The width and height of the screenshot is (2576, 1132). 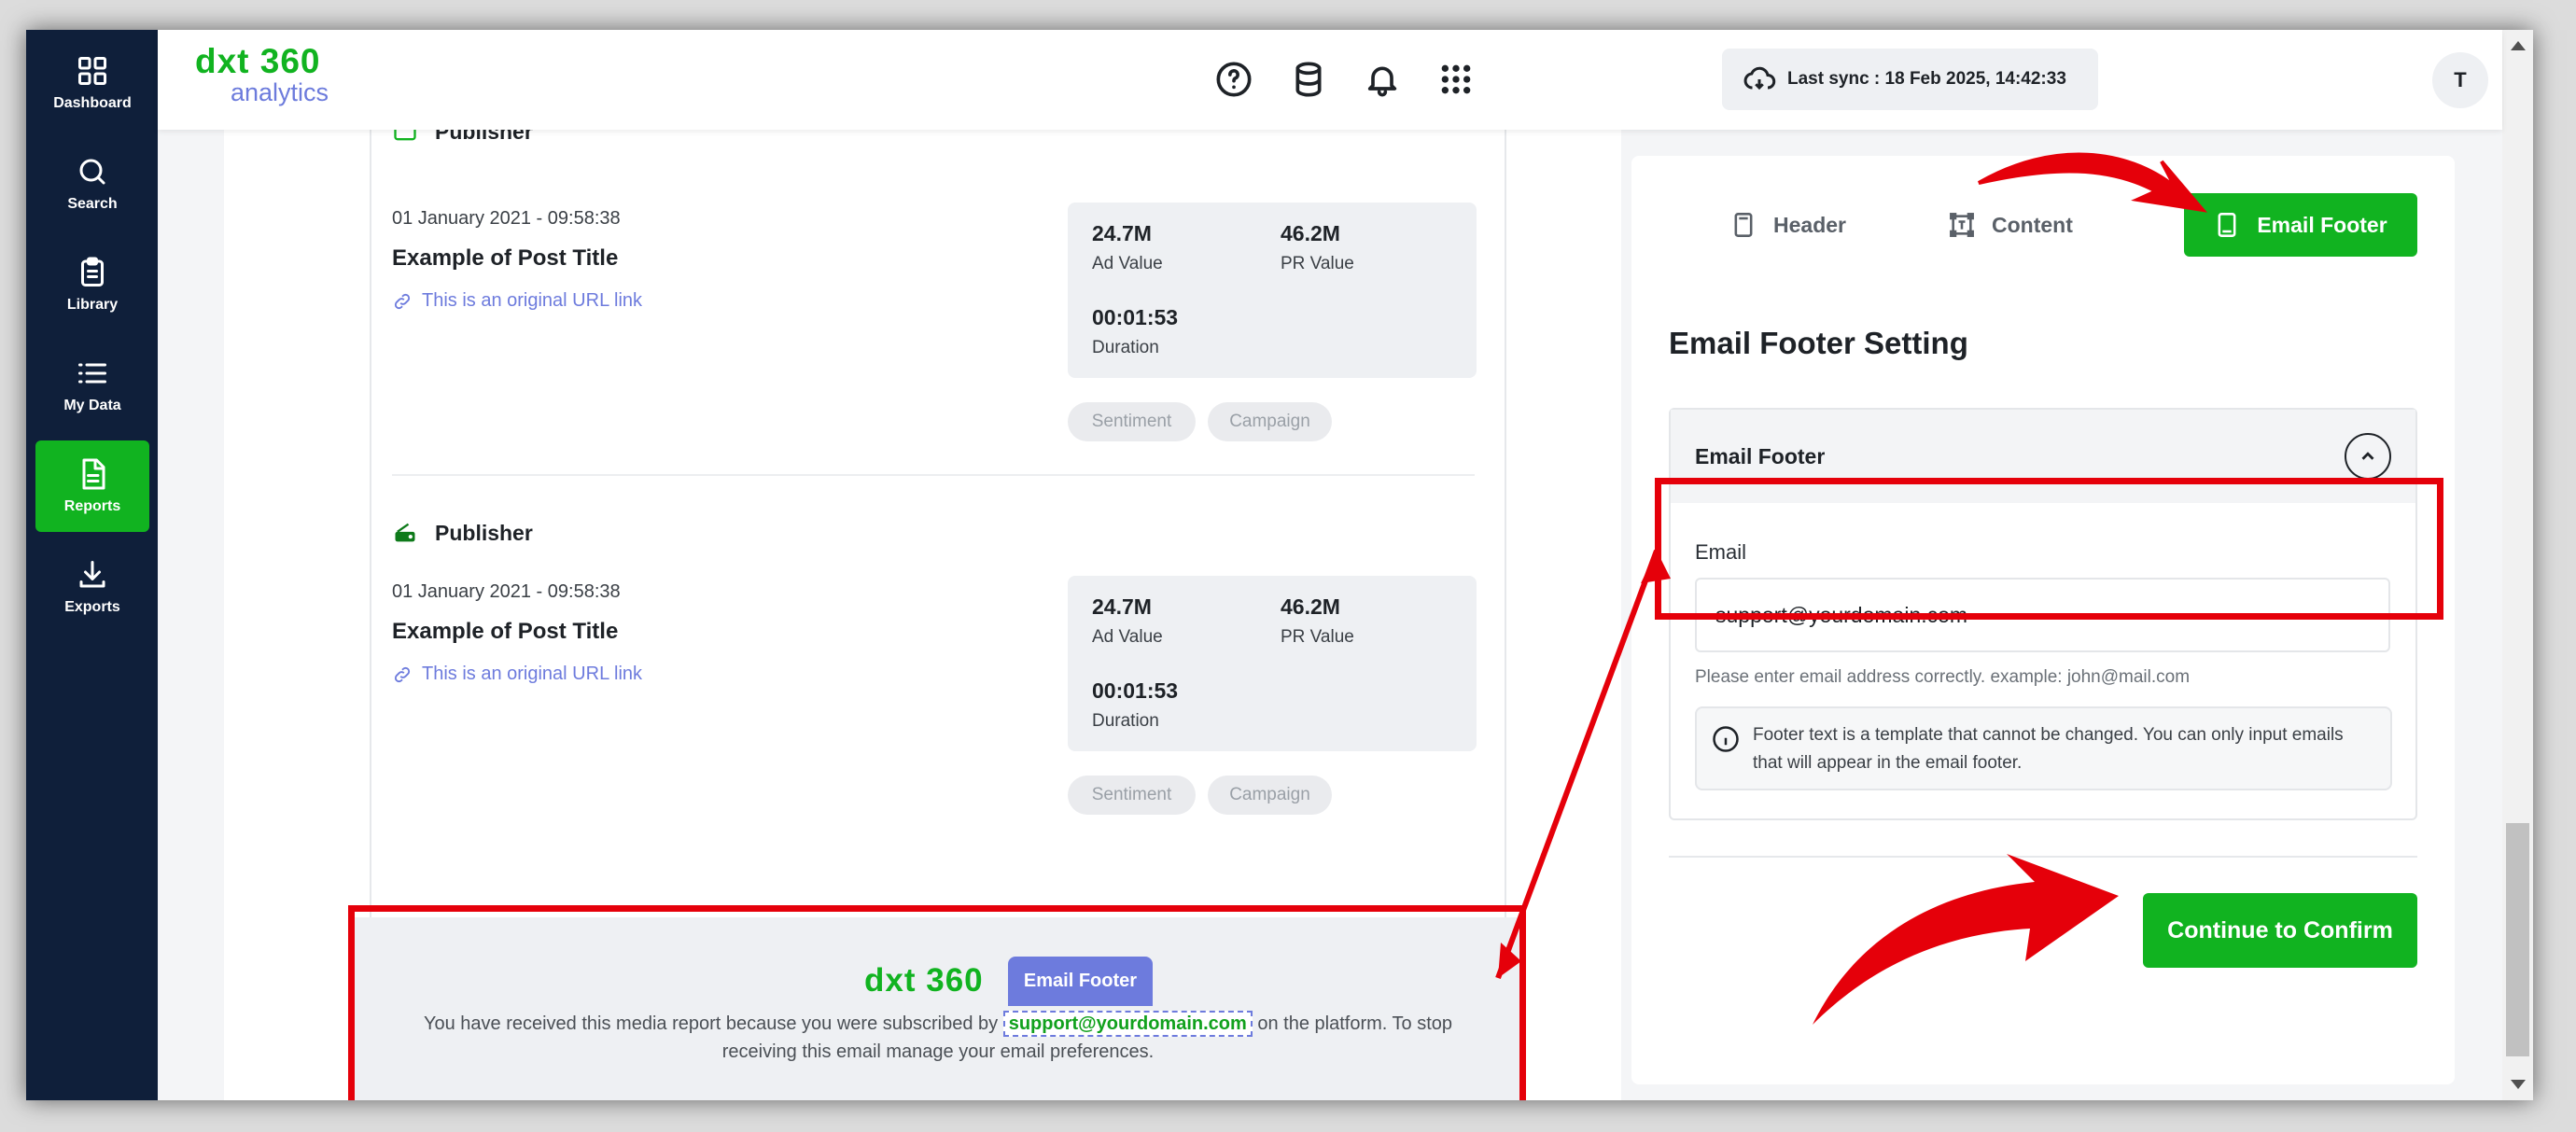 What do you see at coordinates (1726, 739) in the screenshot?
I see `info-icon` at bounding box center [1726, 739].